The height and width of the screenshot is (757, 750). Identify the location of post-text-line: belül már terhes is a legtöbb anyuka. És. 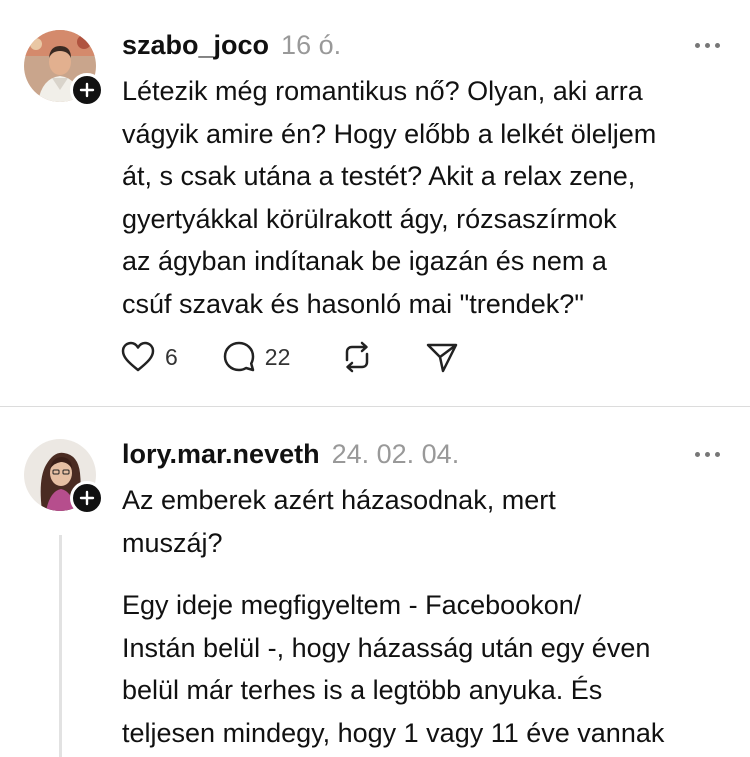
(362, 690).